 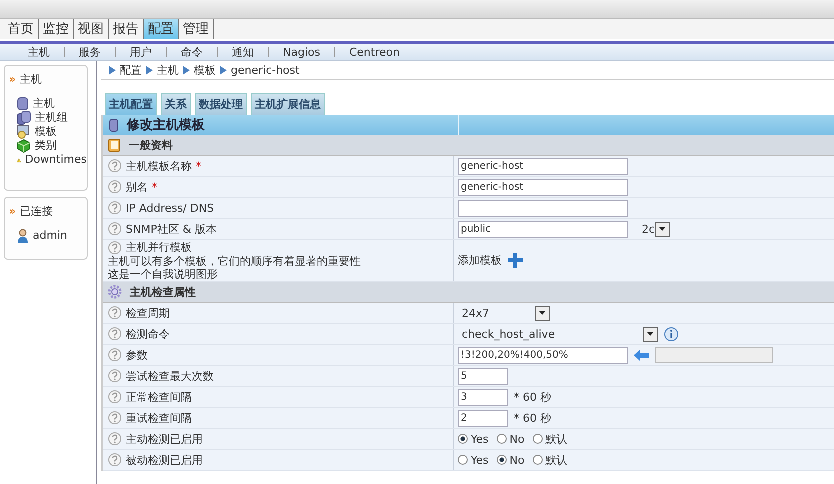 I want to click on field-label: 主机并行模板, so click(x=159, y=247).